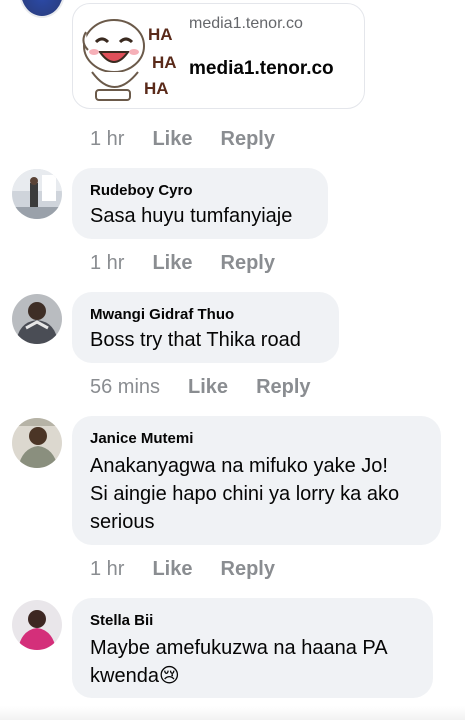 This screenshot has width=465, height=720. I want to click on comment-actions: 56 mins Like Reply, so click(200, 387).